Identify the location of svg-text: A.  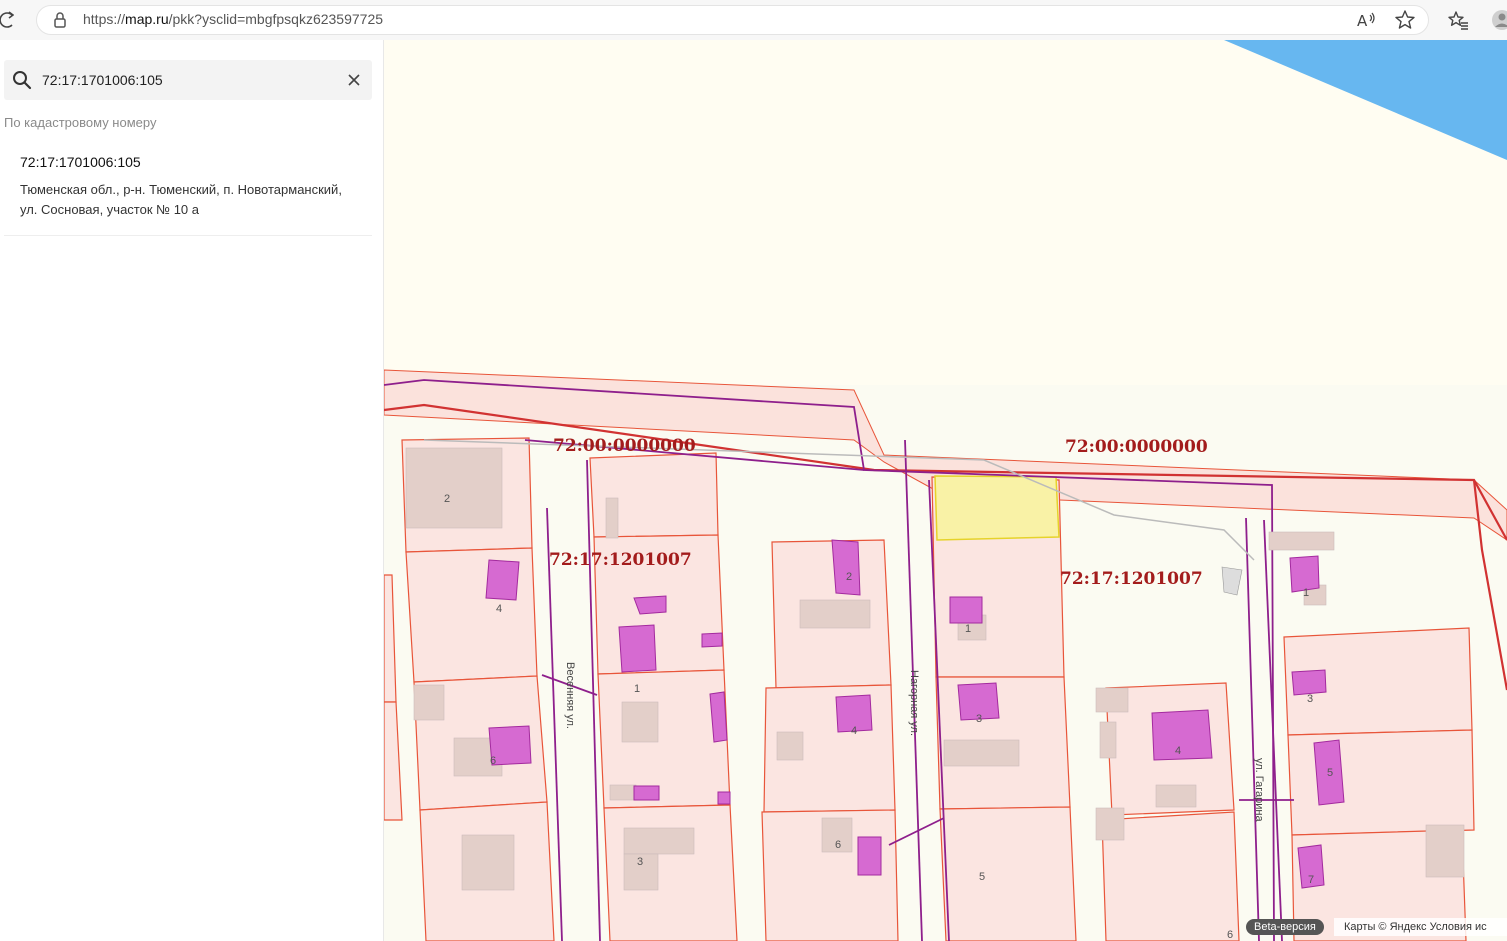
(1362, 21).